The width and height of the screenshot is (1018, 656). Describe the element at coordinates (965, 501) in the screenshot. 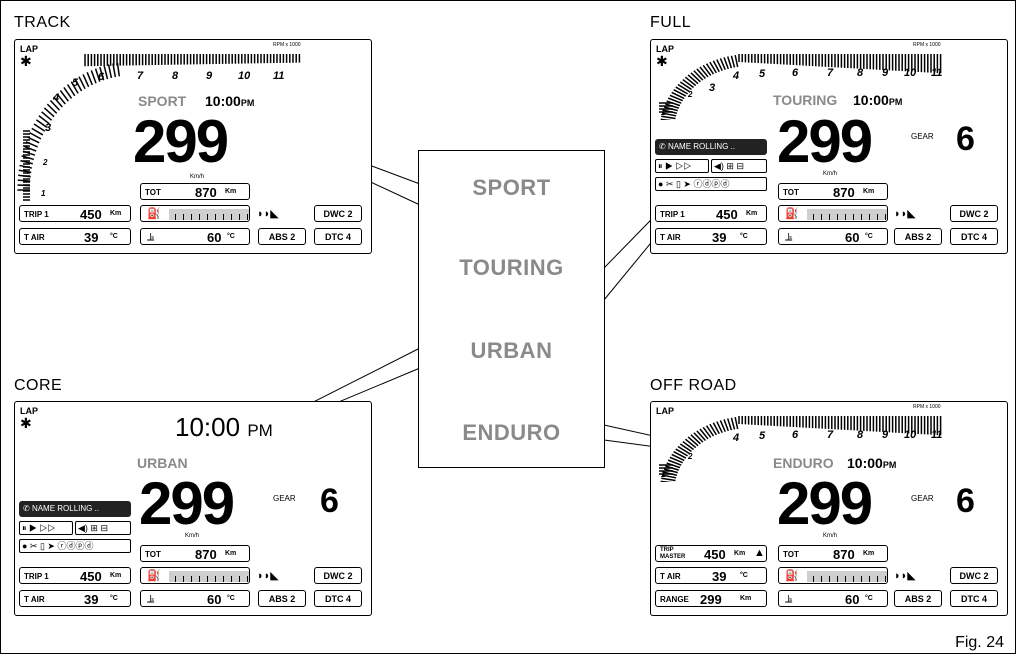

I see `gear-value: 6` at that location.